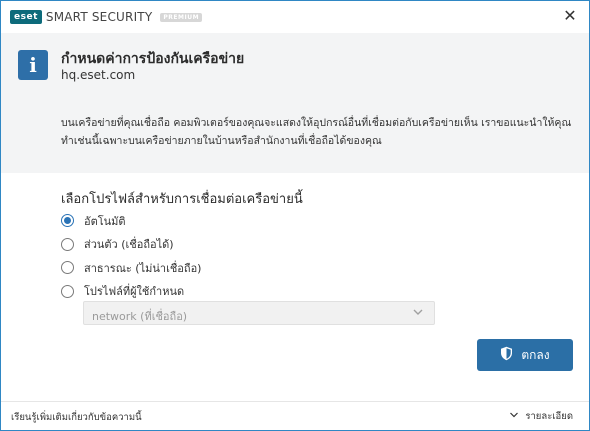 This screenshot has height=431, width=590. What do you see at coordinates (506, 355) in the screenshot?
I see `shield-icon` at bounding box center [506, 355].